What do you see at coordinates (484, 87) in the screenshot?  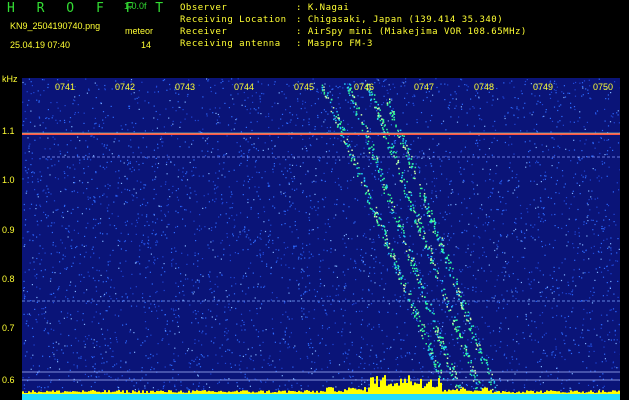 I see `x-tick-0748: 0748` at bounding box center [484, 87].